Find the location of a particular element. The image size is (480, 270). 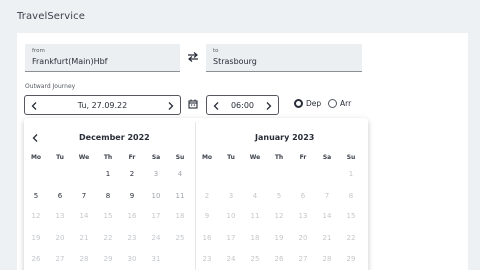

arrival-radio: Arr is located at coordinates (339, 103).